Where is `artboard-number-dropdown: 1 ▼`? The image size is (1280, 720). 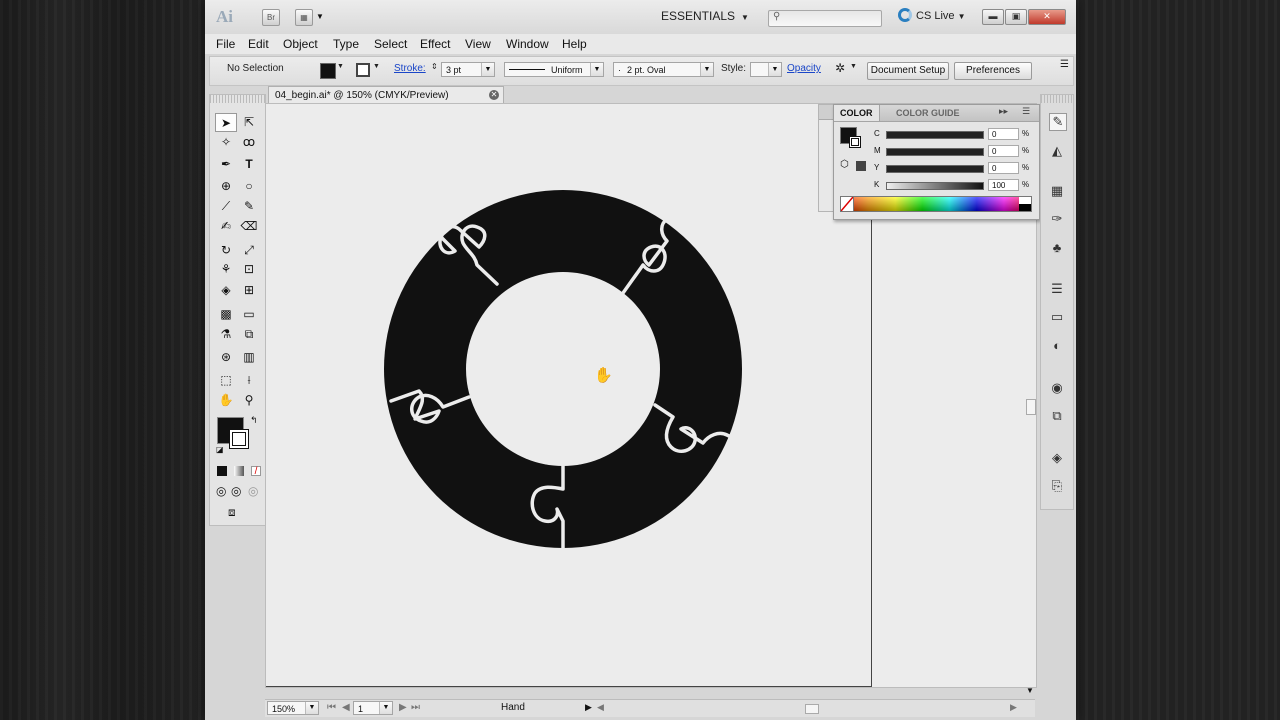 artboard-number-dropdown: 1 ▼ is located at coordinates (373, 708).